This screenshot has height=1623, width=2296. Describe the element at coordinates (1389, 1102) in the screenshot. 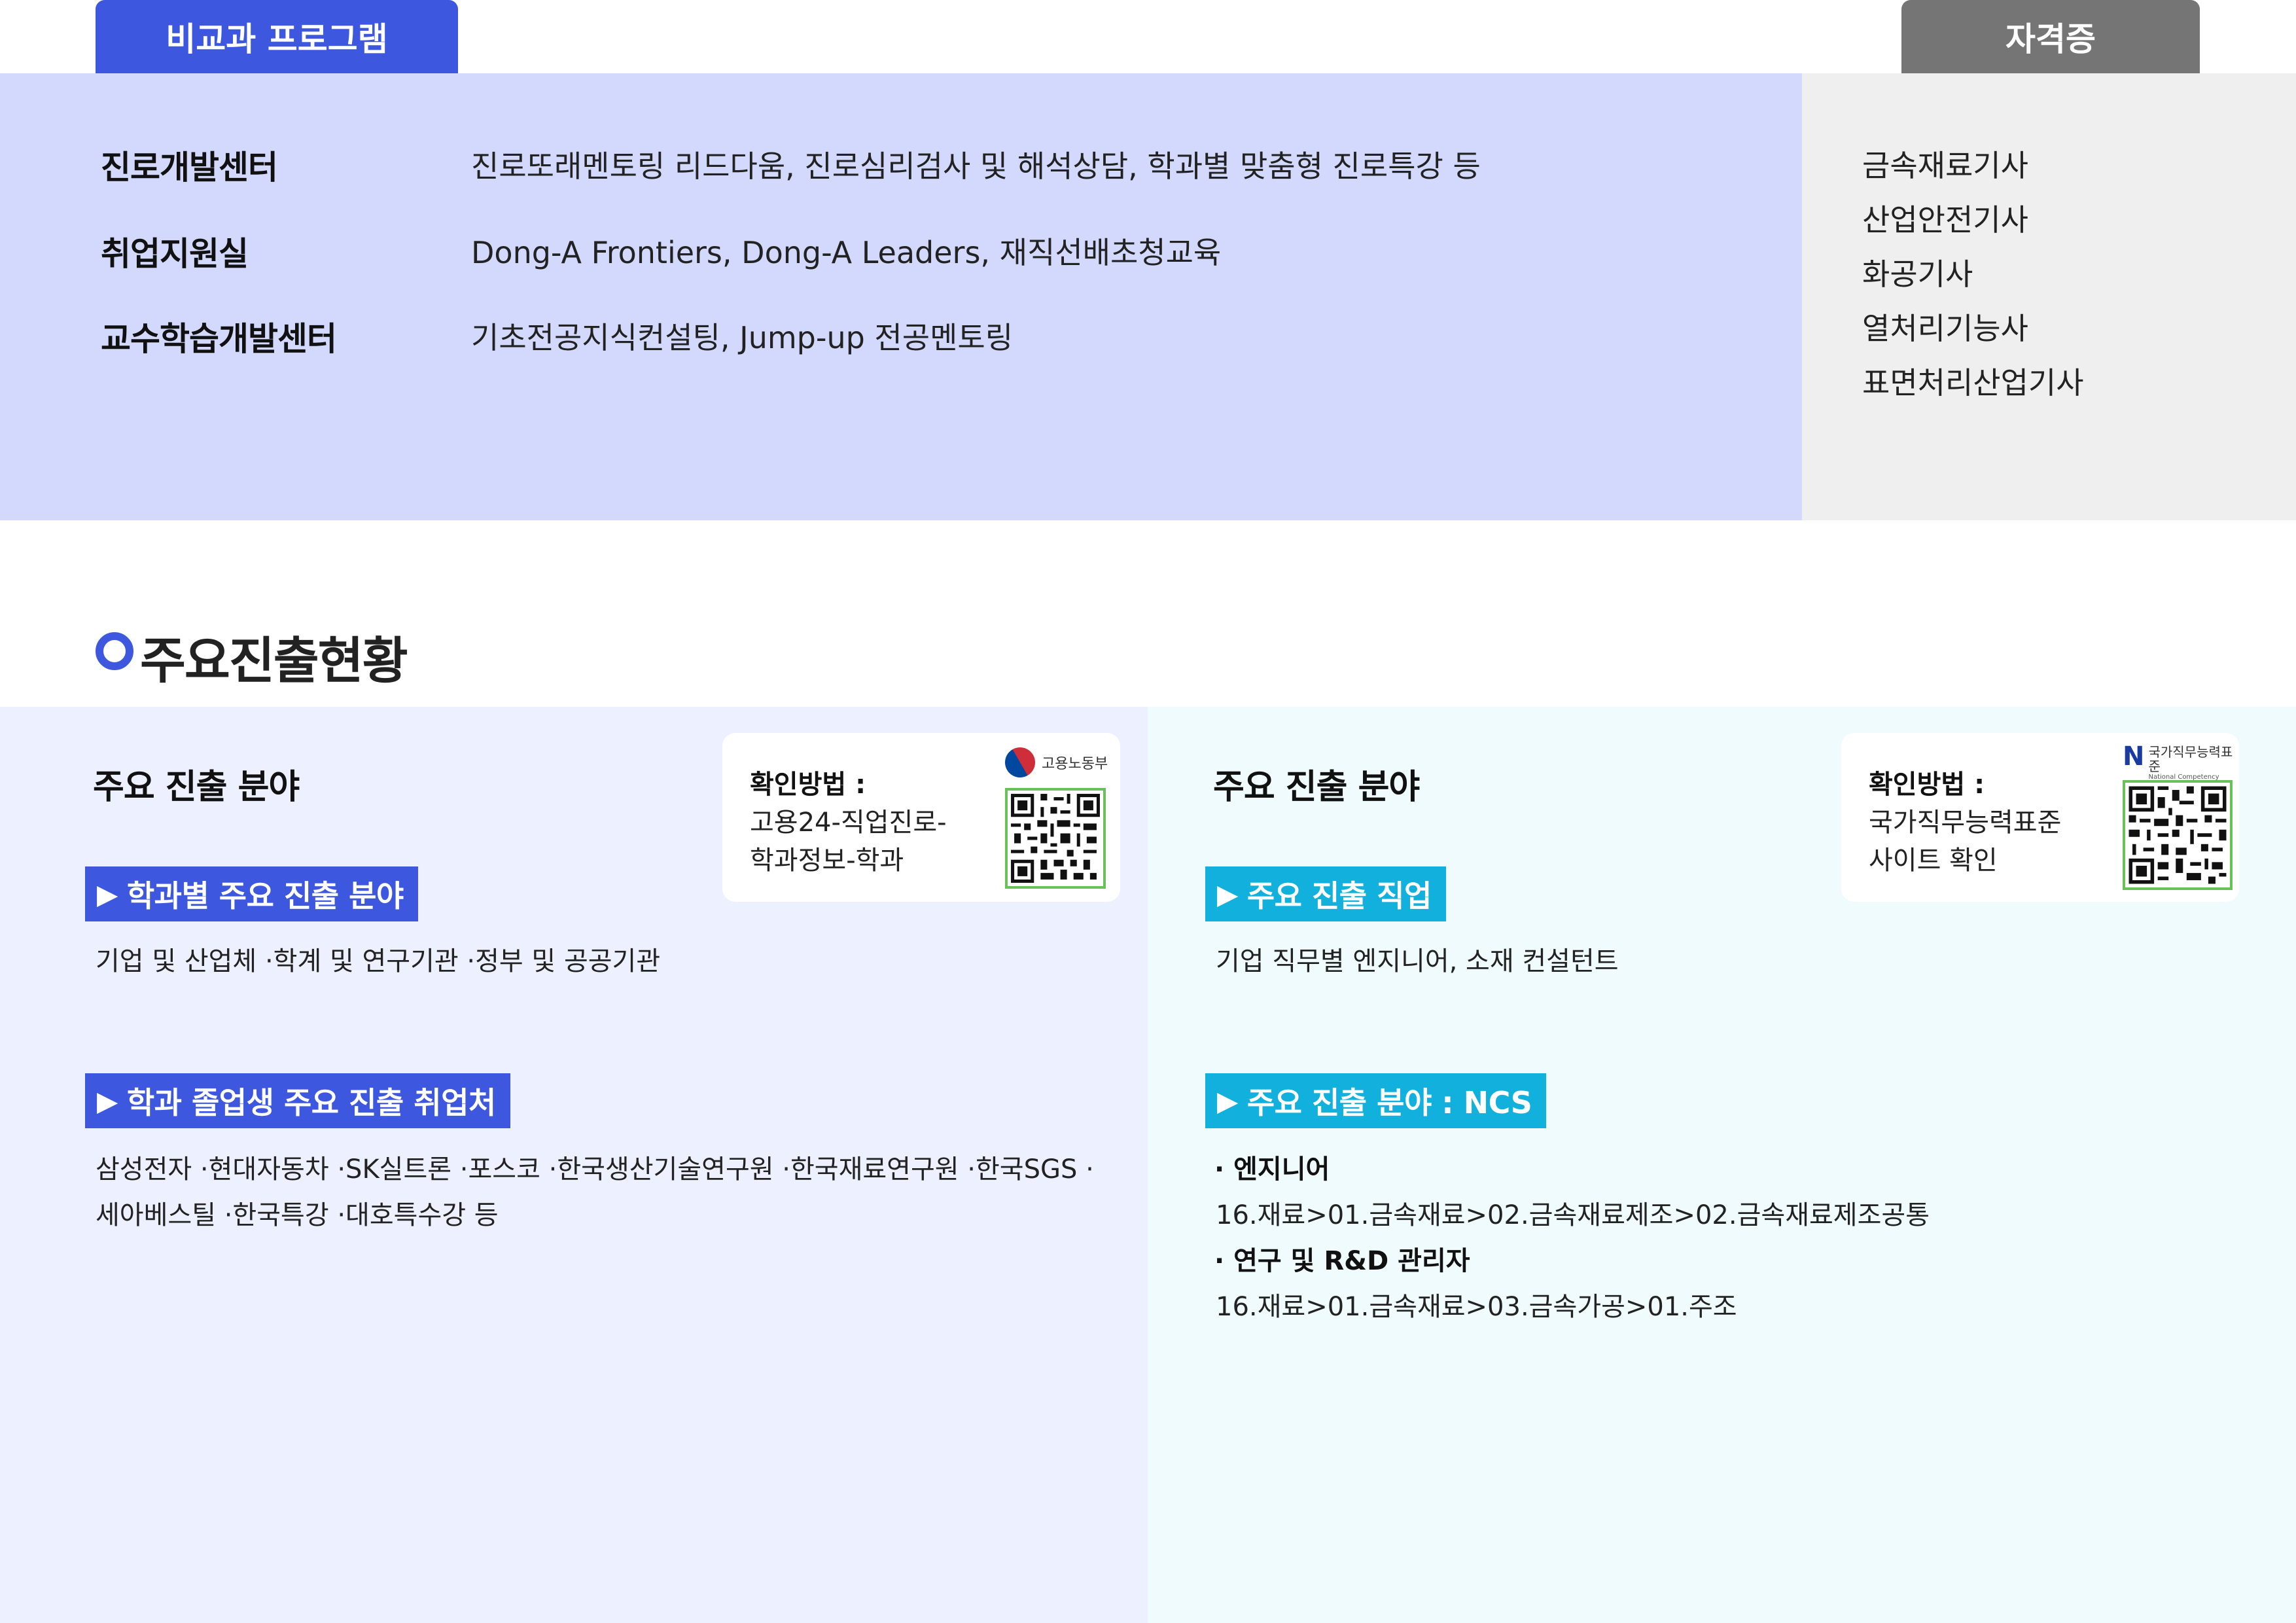

I see `tag-label: 주요 진출 분야 : NCS` at that location.